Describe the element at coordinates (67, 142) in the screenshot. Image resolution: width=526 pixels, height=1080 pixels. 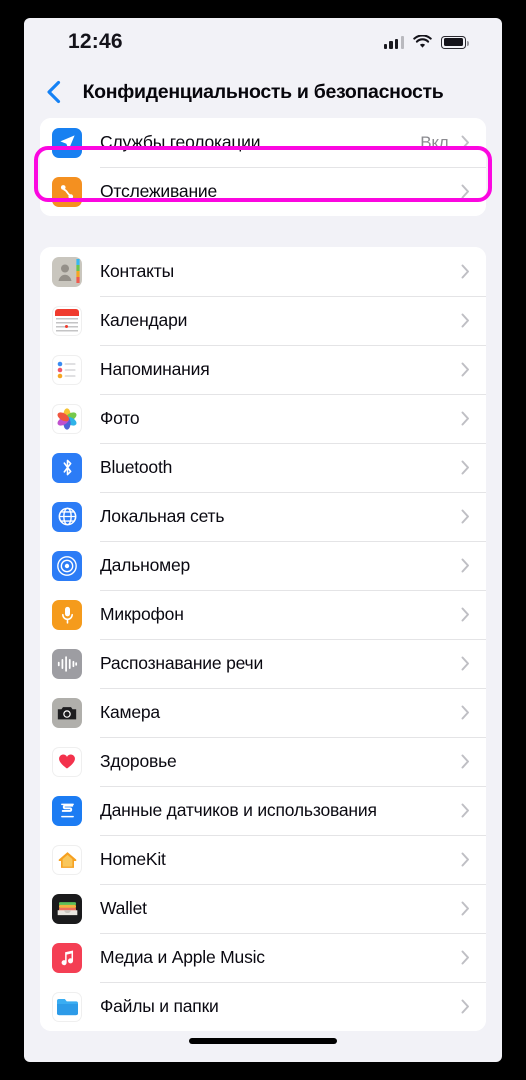
I see `location-services-icon` at that location.